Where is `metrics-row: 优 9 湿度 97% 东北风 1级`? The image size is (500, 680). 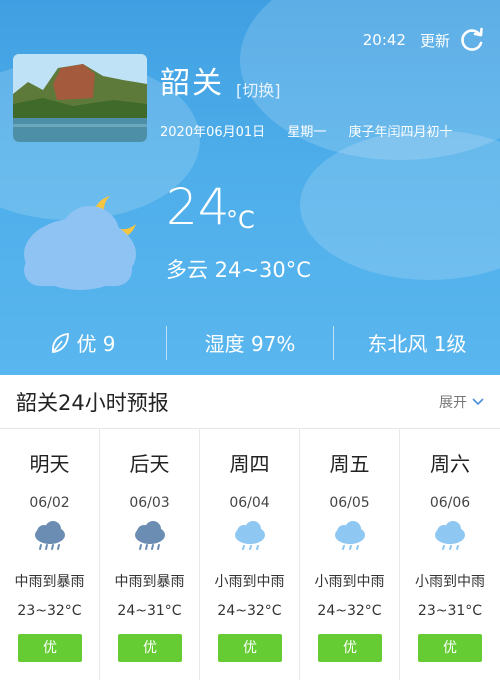 metrics-row: 优 9 湿度 97% 东北风 1级 is located at coordinates (250, 342).